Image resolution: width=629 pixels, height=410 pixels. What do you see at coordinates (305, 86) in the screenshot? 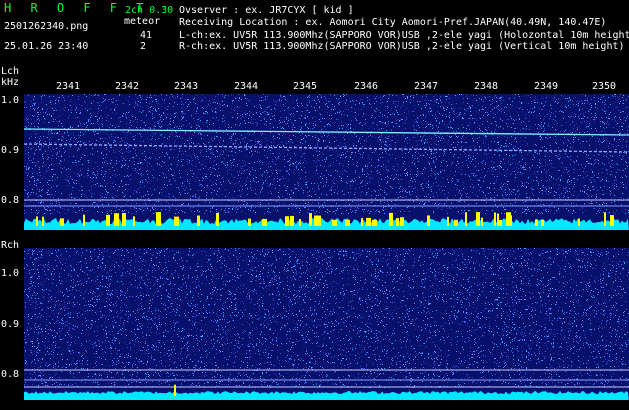
I see `time-tick: 2345` at bounding box center [305, 86].